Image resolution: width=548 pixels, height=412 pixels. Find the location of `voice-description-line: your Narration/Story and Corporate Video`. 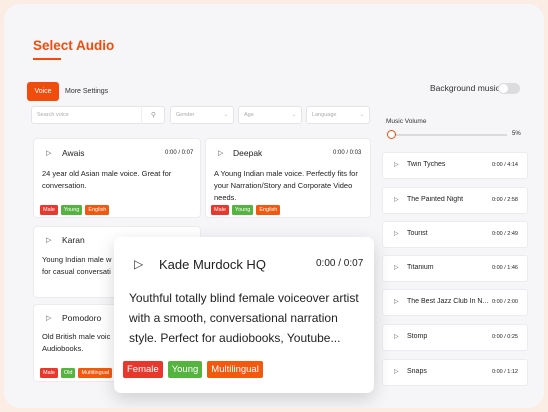

voice-description-line: your Narration/Story and Corporate Video is located at coordinates (283, 185).